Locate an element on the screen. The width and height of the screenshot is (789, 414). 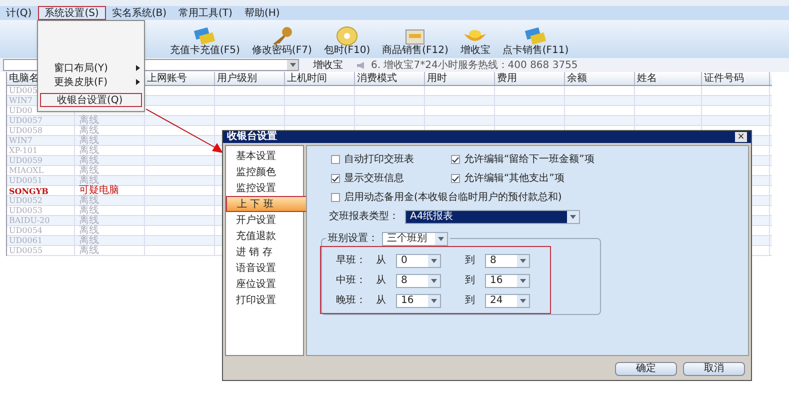
toolbar-button: 商品销售(F12) is located at coordinates (415, 41).